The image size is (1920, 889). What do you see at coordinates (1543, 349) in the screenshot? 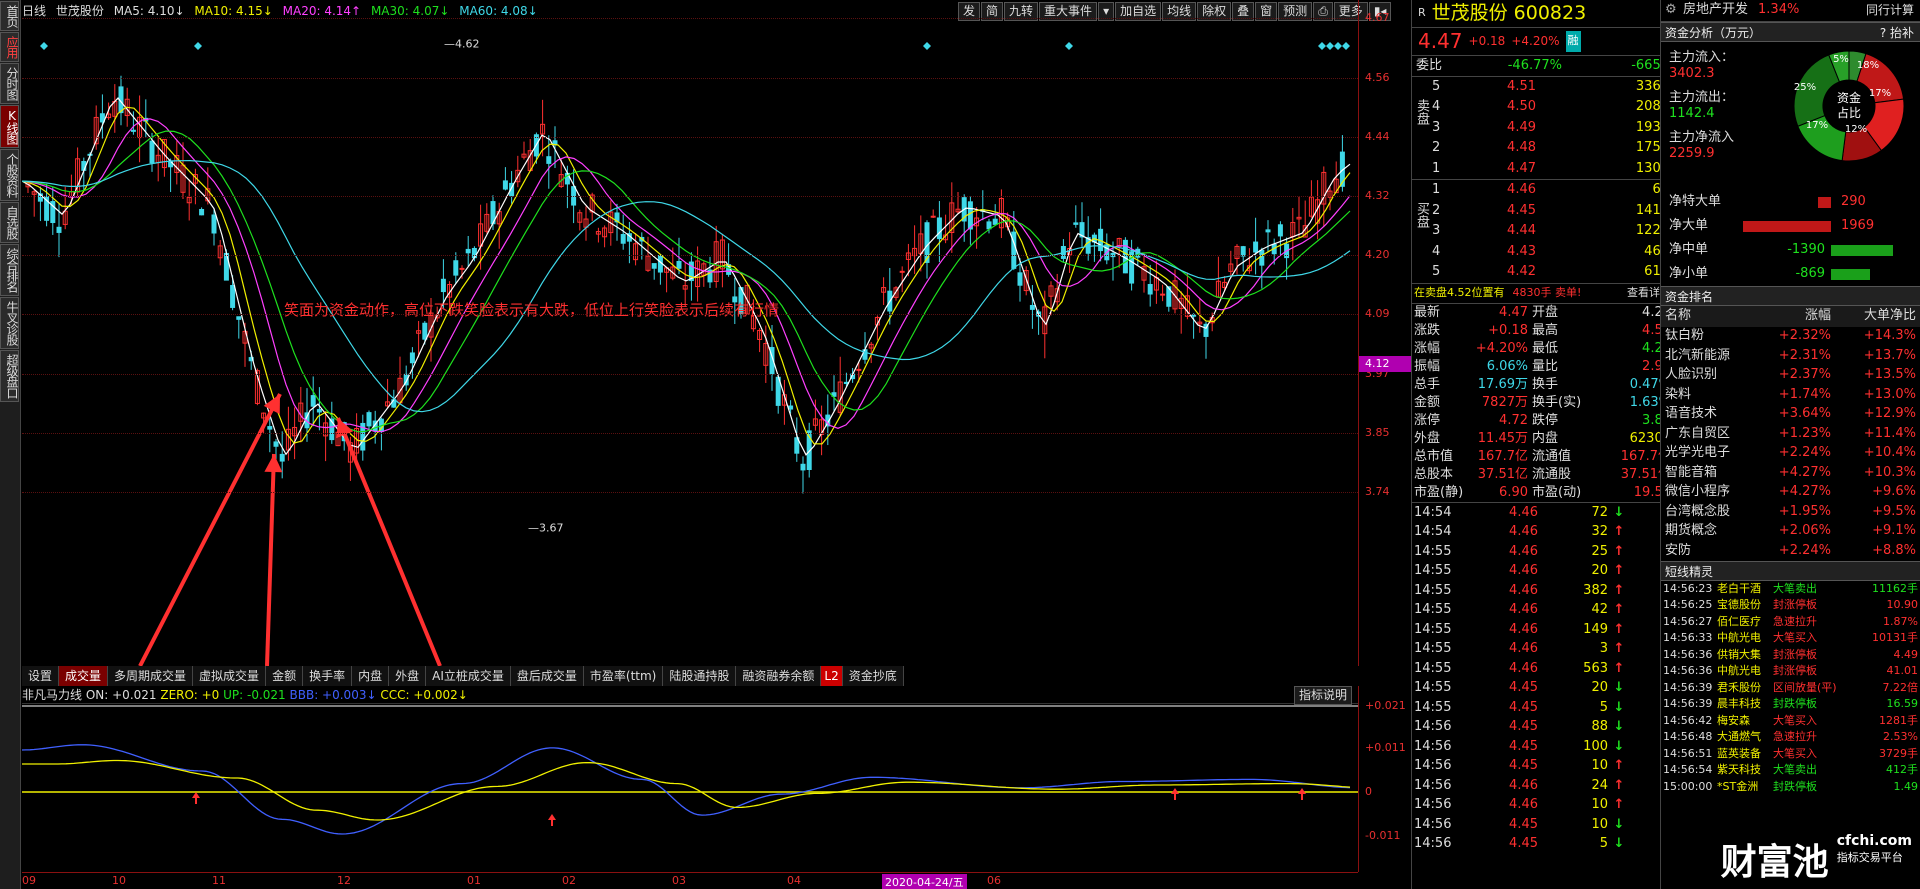
I see `stat-row: 涨幅 +4.20% 最低 4.28` at bounding box center [1543, 349].